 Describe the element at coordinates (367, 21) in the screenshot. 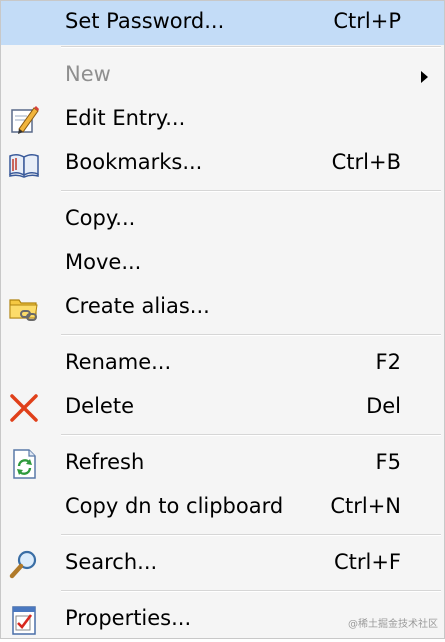

I see `menu-item-shortcut: Ctrl+P` at that location.